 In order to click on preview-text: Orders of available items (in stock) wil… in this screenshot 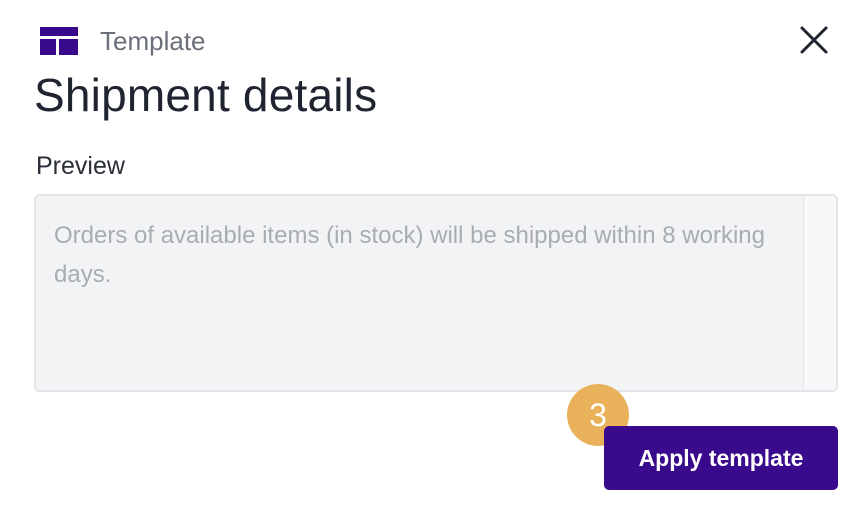, I will do `click(409, 255)`.